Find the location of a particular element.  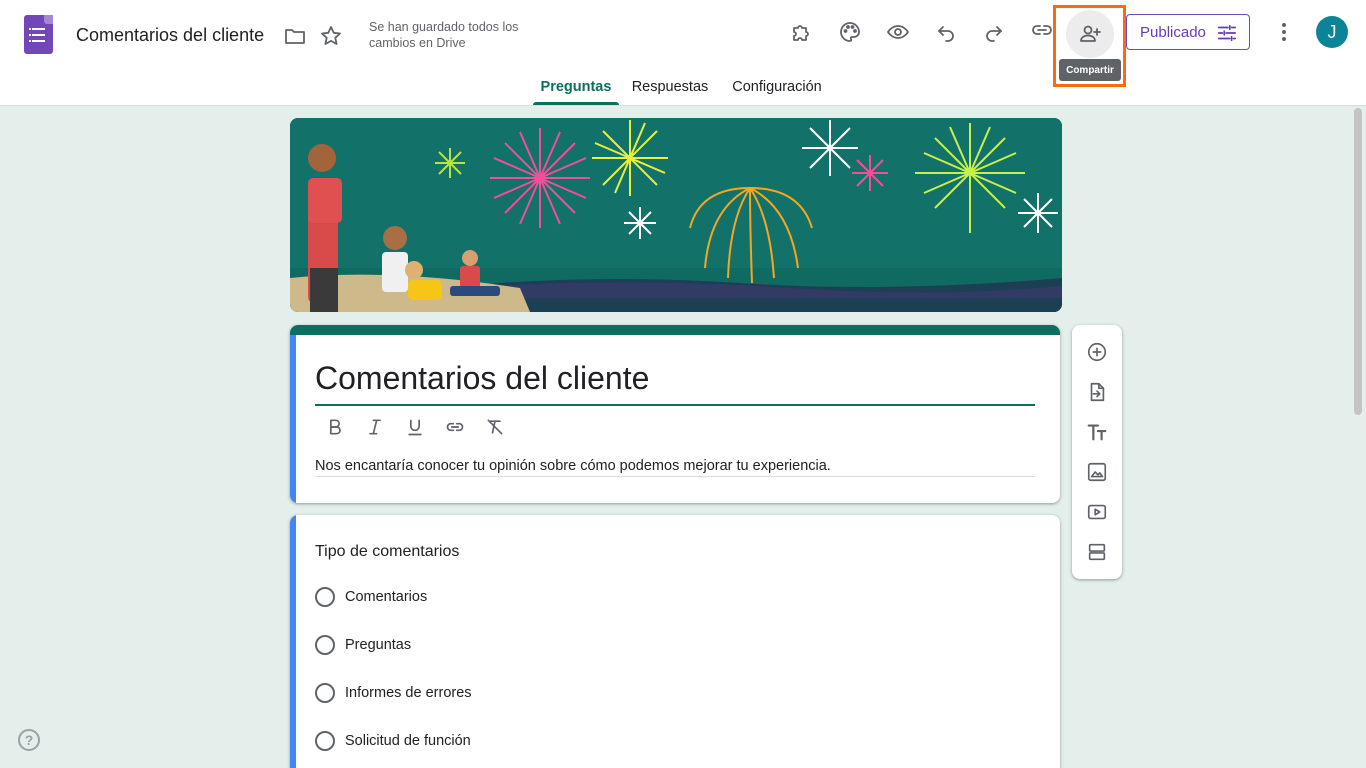

tab-respuestas: Respuestas is located at coordinates (670, 87).